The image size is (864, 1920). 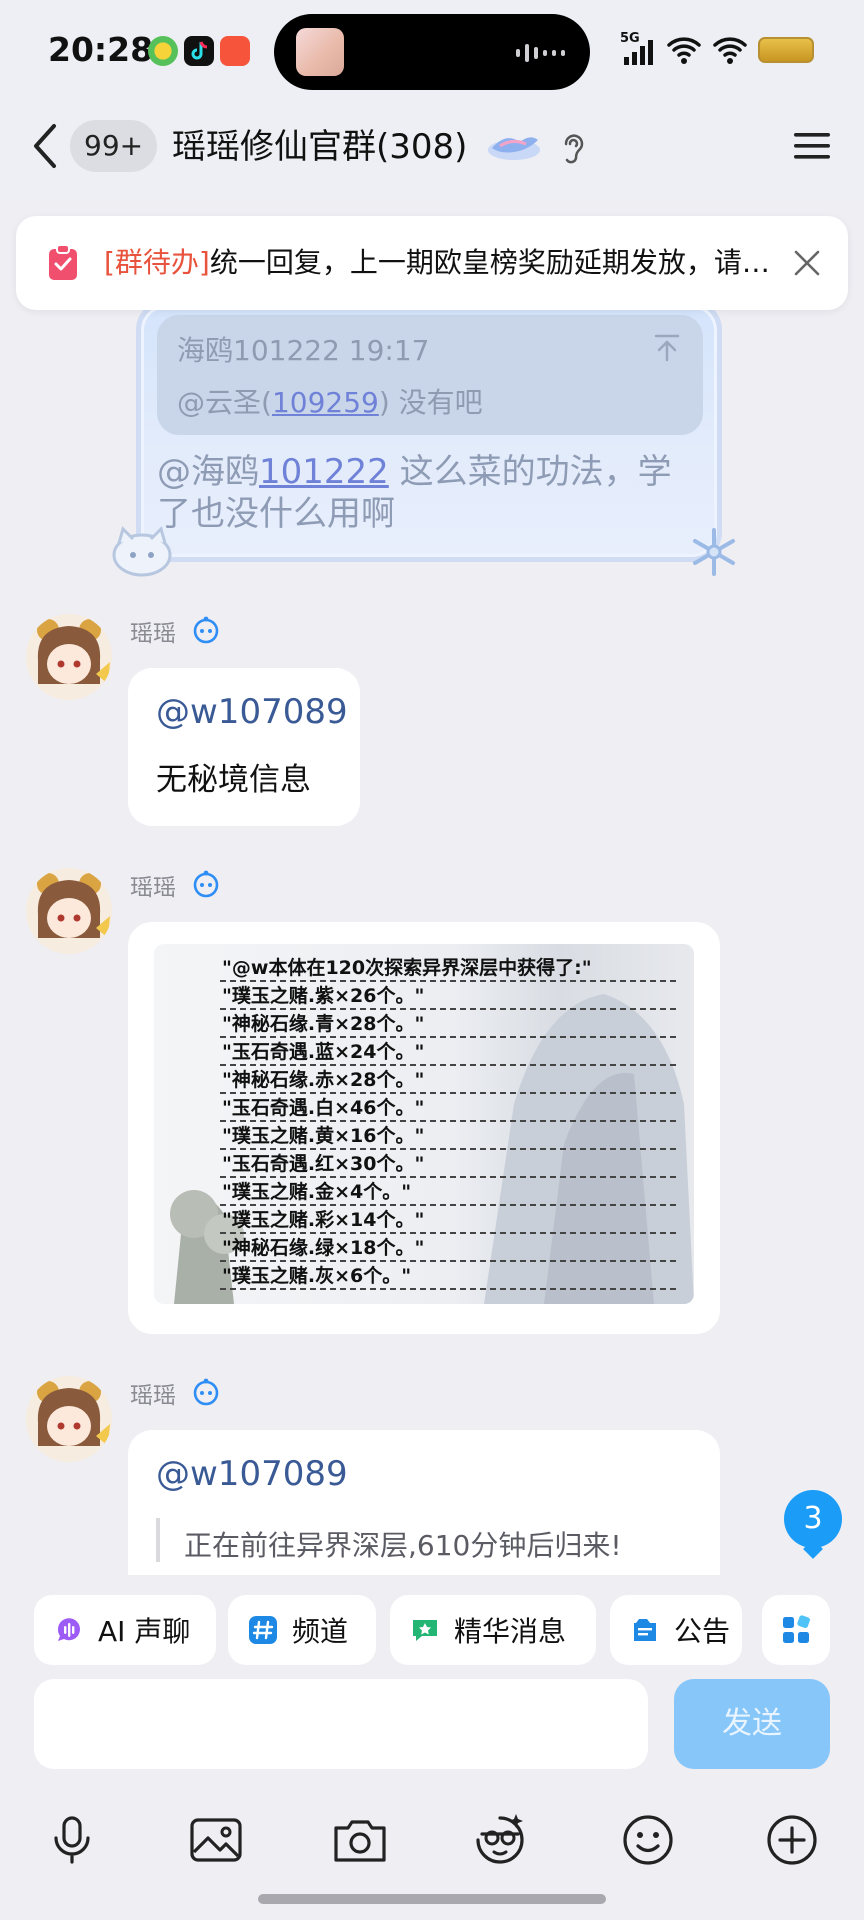 I want to click on todo-message: 统一回复，上一期欧皇榜奖励延期发放，请耐心等待, so click(x=494, y=262).